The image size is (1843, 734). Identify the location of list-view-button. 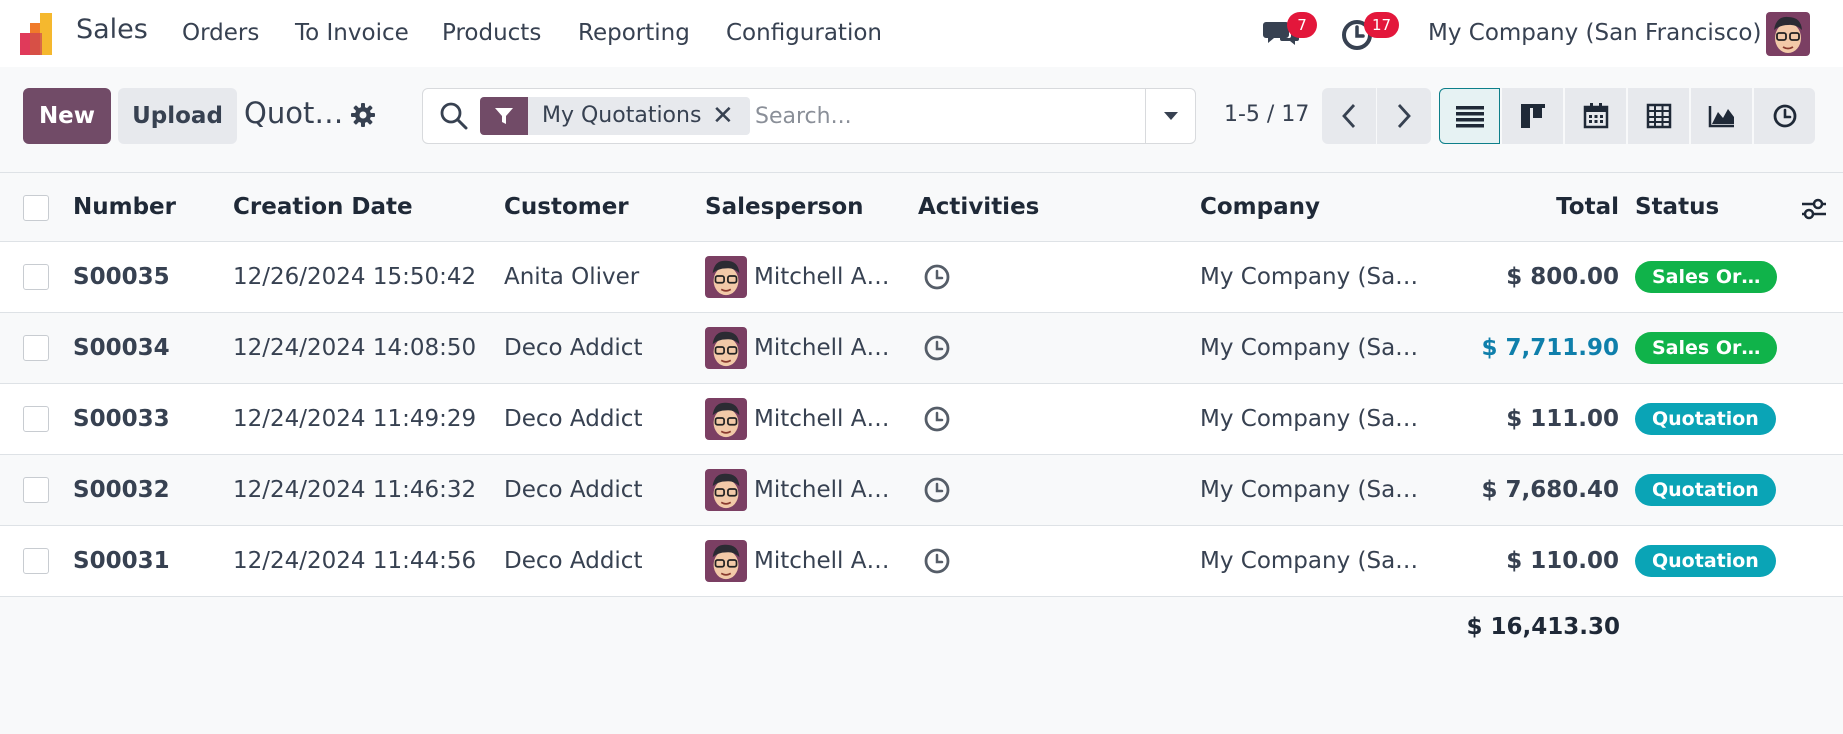
(1469, 116).